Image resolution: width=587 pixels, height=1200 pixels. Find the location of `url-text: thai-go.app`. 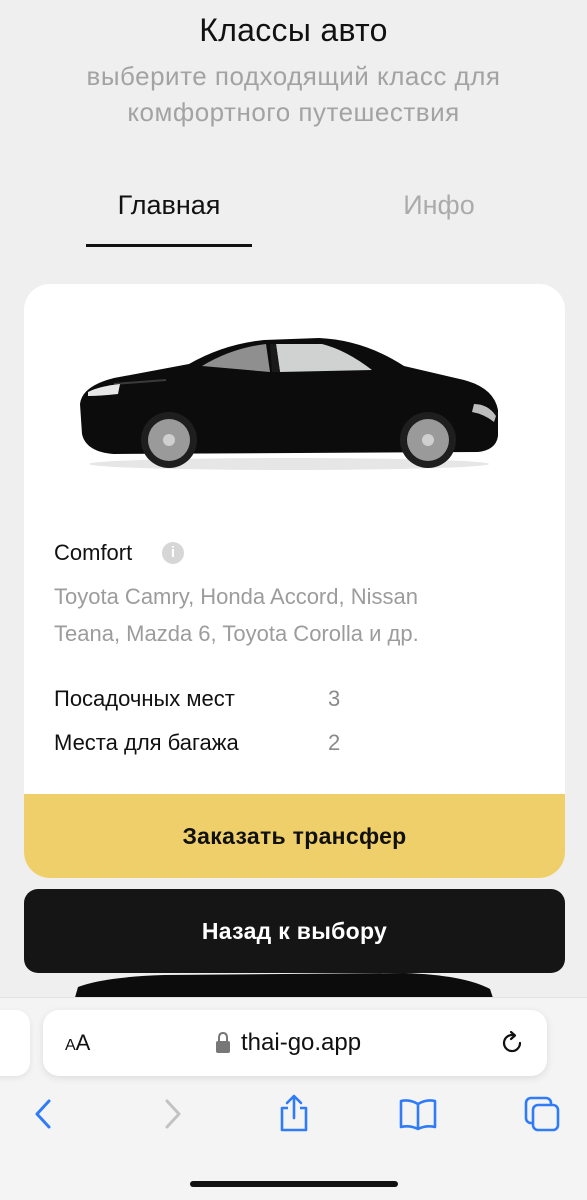

url-text: thai-go.app is located at coordinates (301, 1043).